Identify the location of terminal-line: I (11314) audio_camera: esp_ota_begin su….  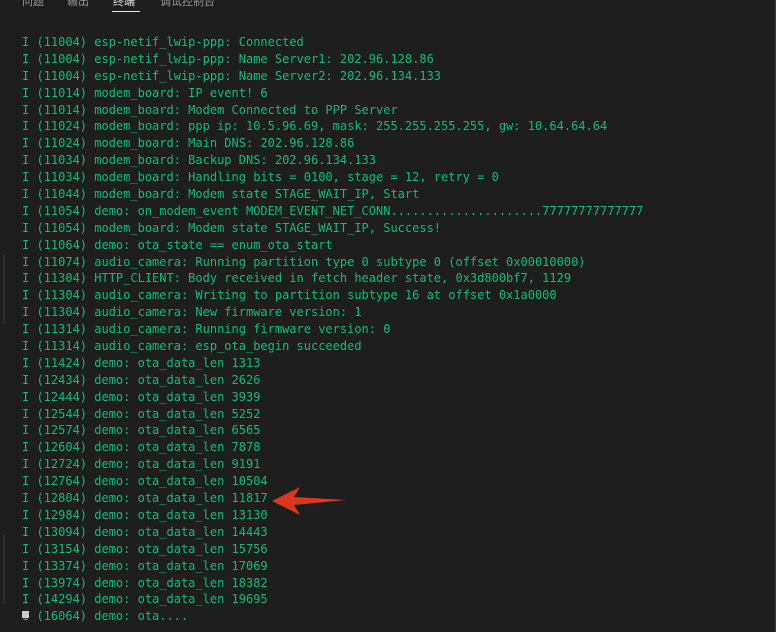
(192, 346).